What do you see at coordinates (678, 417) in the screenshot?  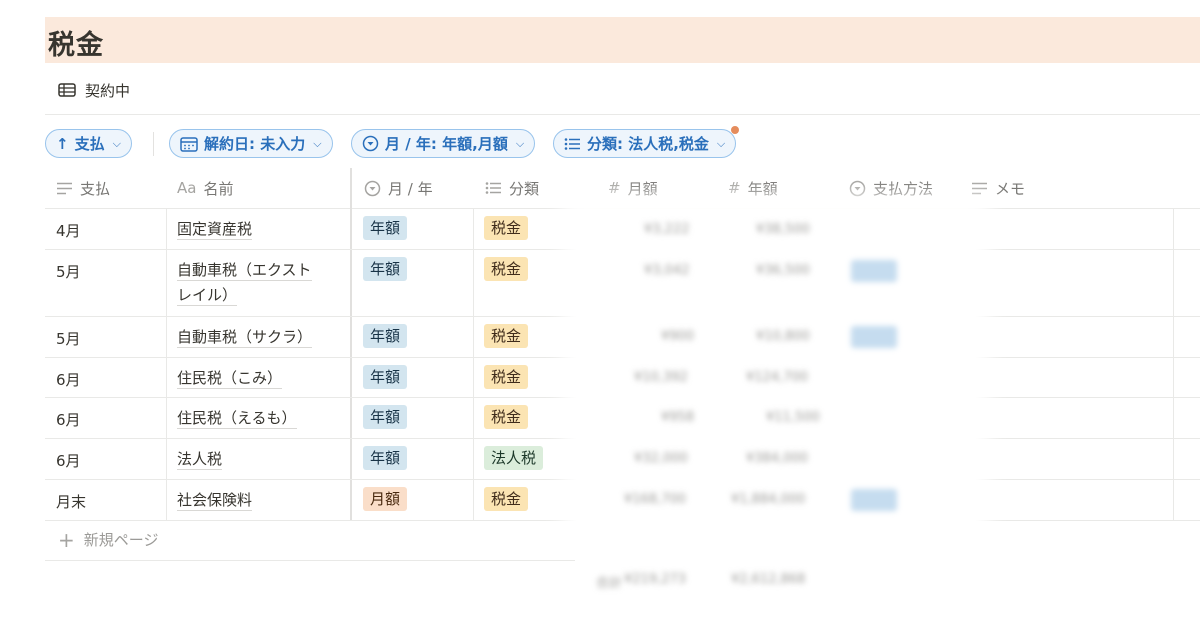 I see `monthly-cell: ¥958` at bounding box center [678, 417].